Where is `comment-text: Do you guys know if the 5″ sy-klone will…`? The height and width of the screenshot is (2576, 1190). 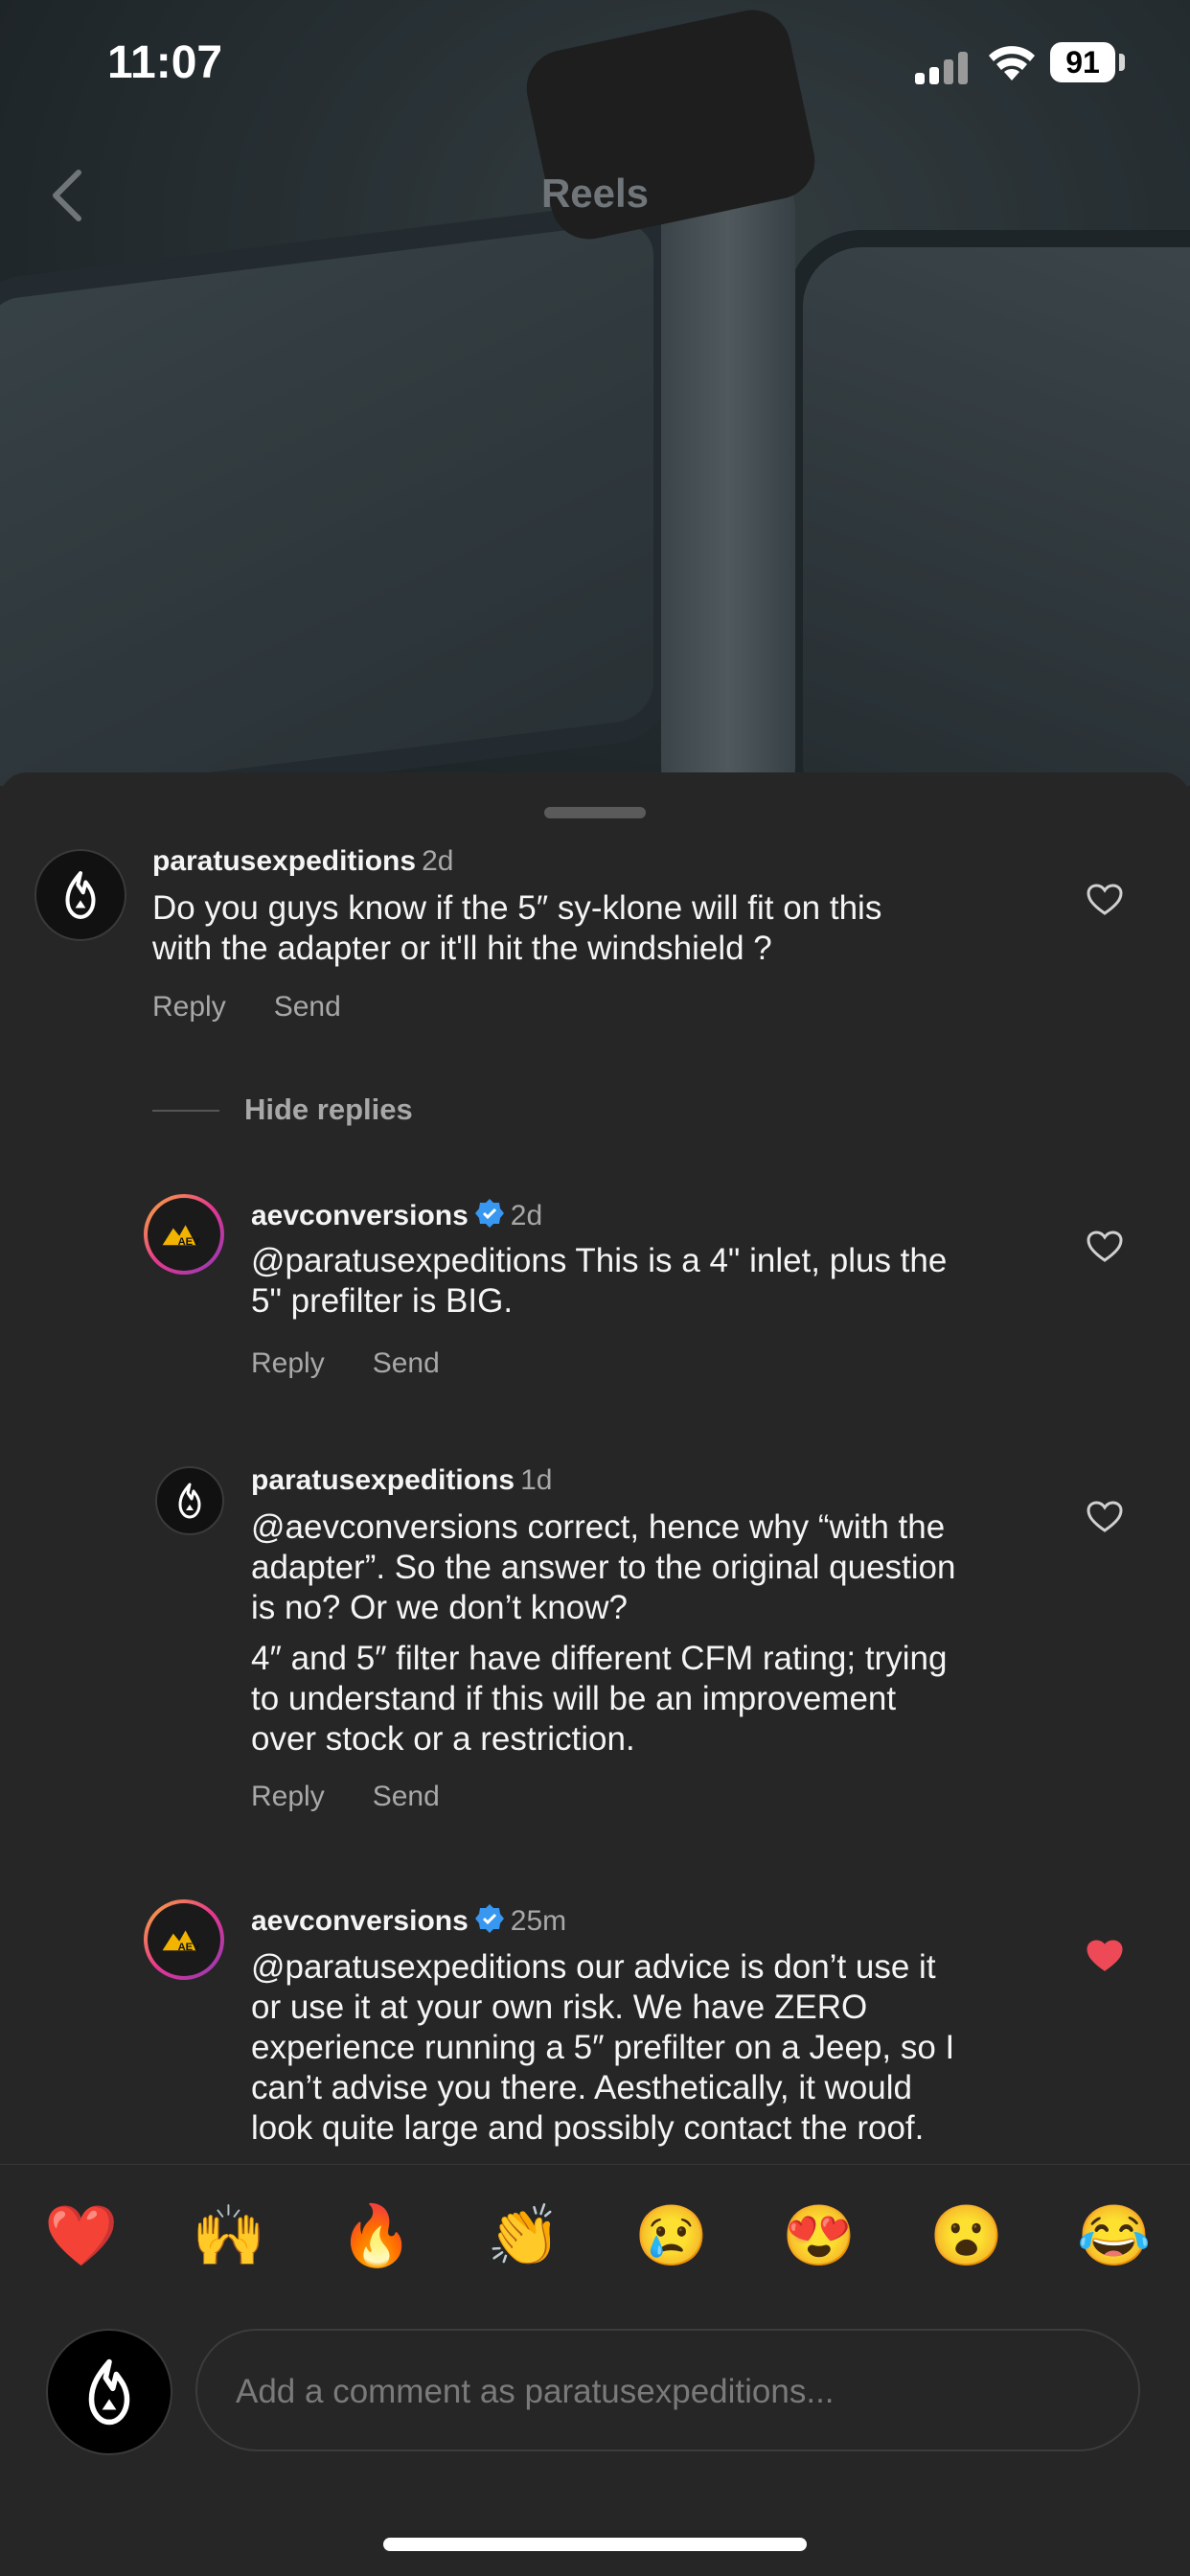 comment-text: Do you guys know if the 5″ sy-klone will… is located at coordinates (517, 928).